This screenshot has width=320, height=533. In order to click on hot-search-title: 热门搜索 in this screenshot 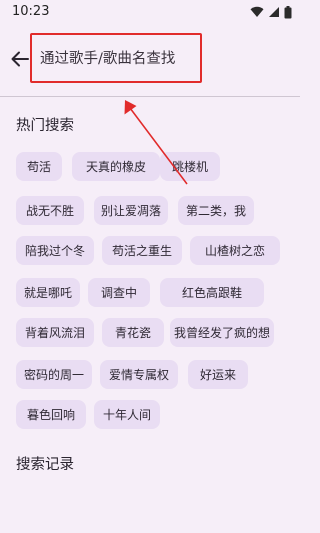, I will do `click(45, 126)`.